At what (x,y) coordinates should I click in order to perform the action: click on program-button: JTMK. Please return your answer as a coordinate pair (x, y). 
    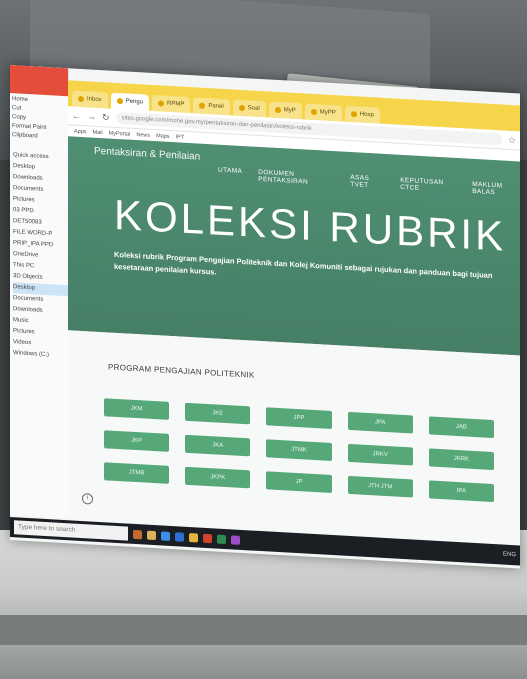
    Looking at the image, I should click on (299, 450).